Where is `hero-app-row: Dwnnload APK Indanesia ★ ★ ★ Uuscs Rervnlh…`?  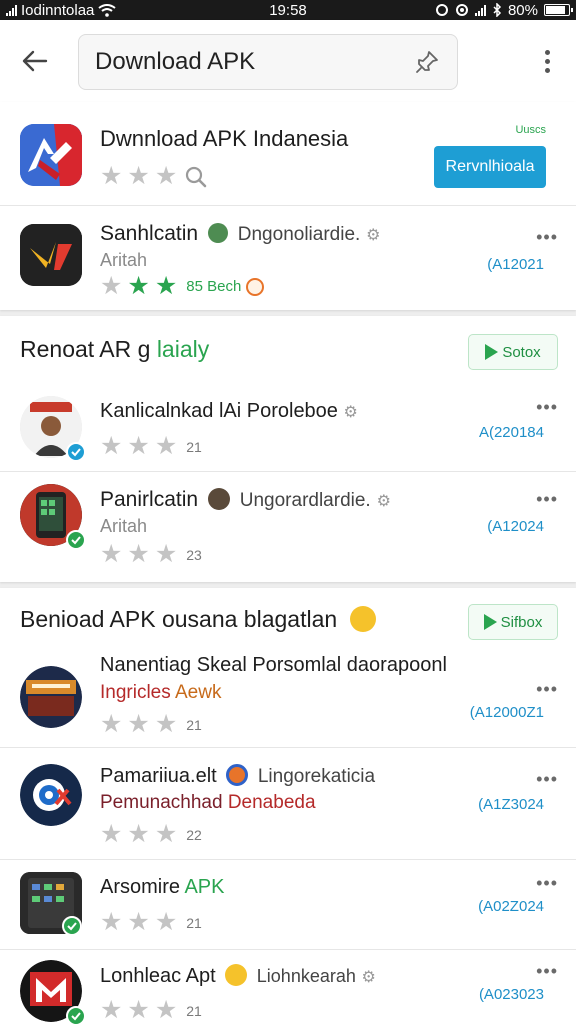
hero-app-row: Dwnnload APK Indanesia ★ ★ ★ Uuscs Rervnlh… is located at coordinates (288, 154).